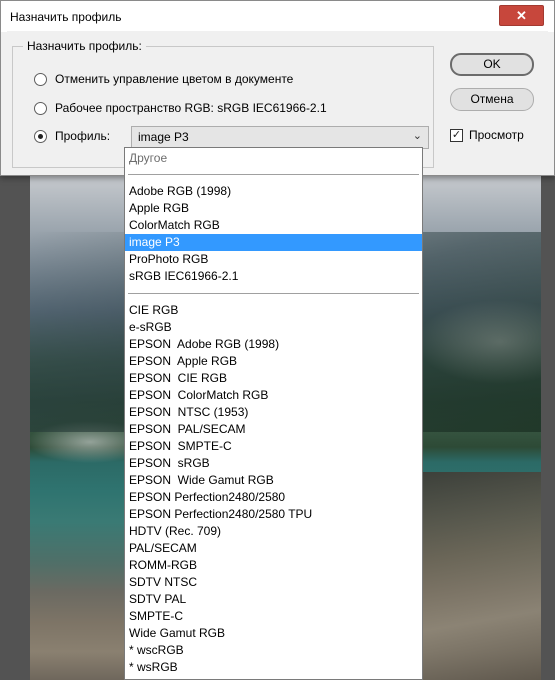  What do you see at coordinates (273, 310) in the screenshot?
I see `dropdown-item: CIE RGB` at bounding box center [273, 310].